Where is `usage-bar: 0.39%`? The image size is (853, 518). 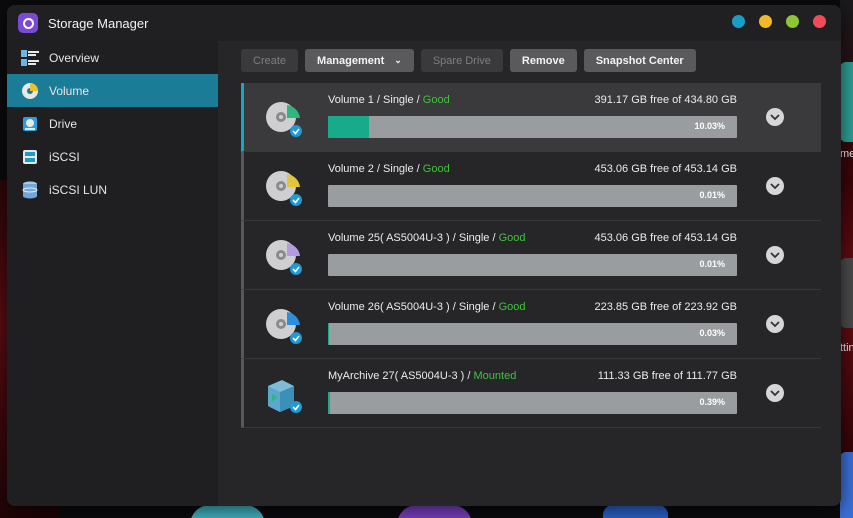 usage-bar: 0.39% is located at coordinates (532, 403).